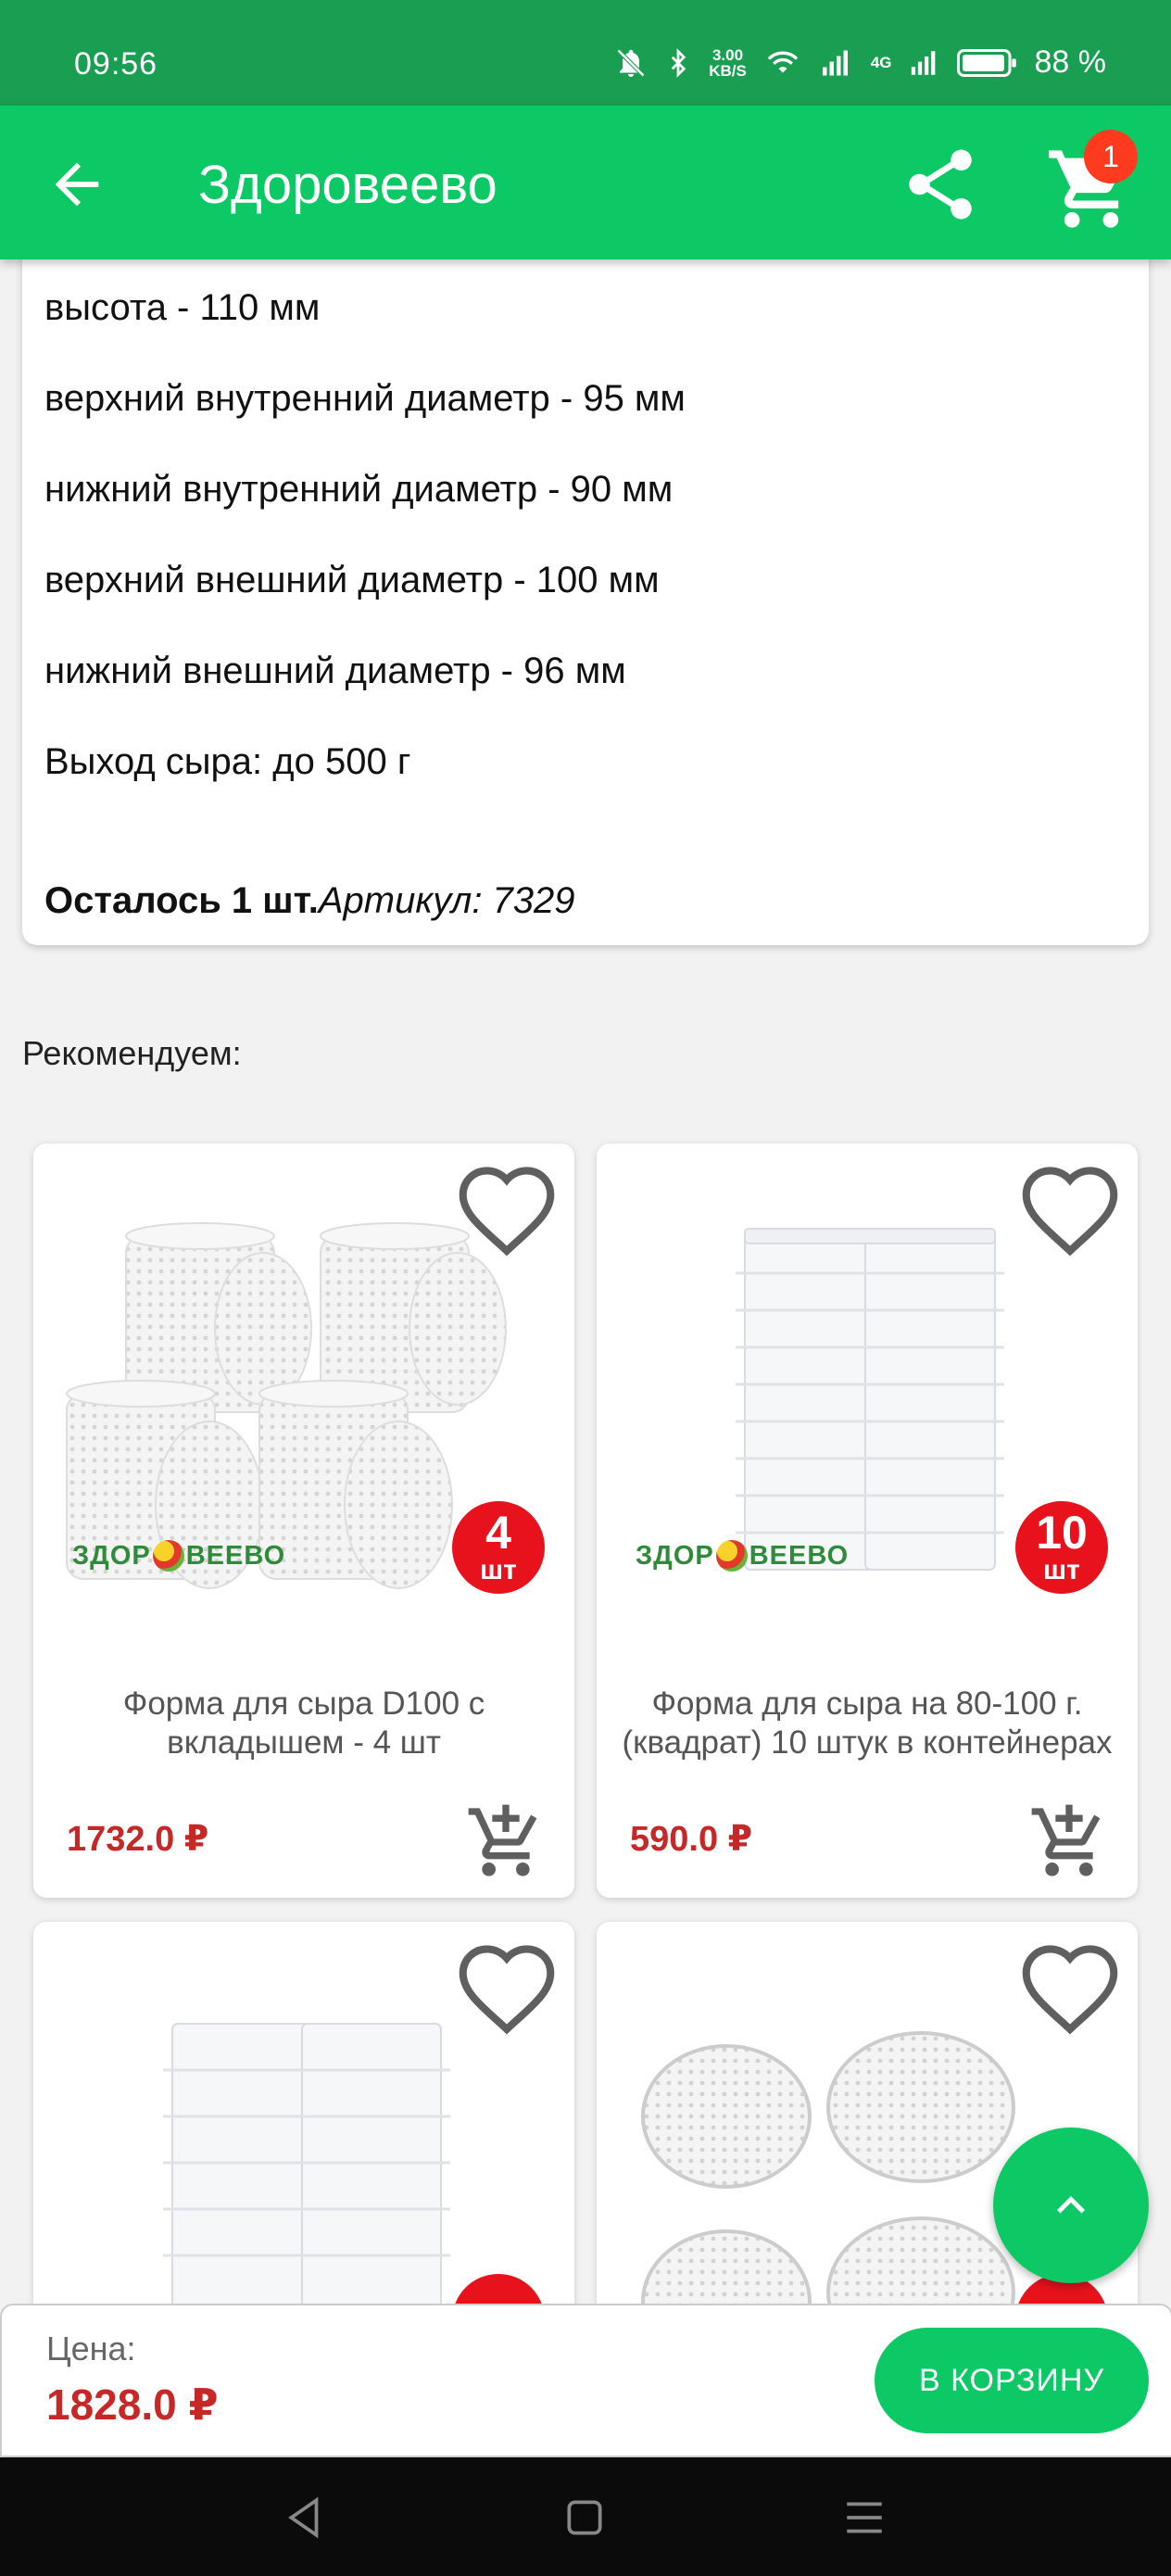 The image size is (1171, 2576). What do you see at coordinates (783, 61) in the screenshot?
I see `wifi-icon` at bounding box center [783, 61].